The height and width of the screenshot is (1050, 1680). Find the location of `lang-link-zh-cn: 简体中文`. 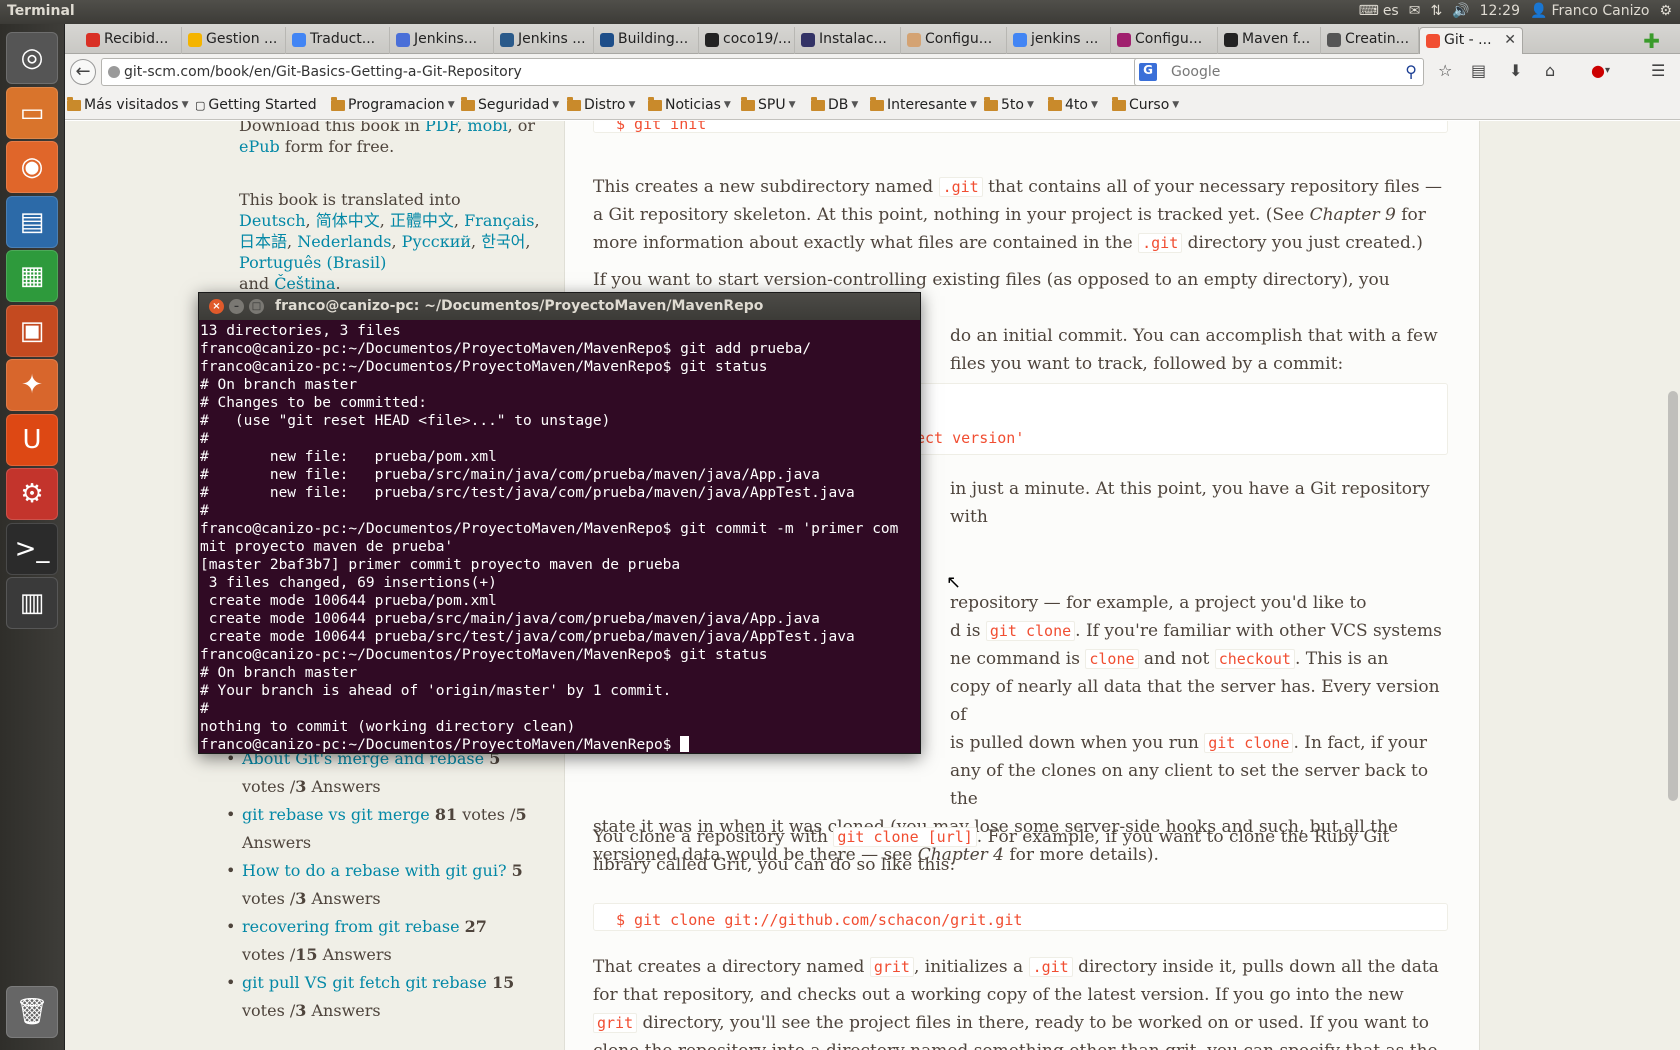

lang-link-zh-cn: 简体中文 is located at coordinates (348, 220).